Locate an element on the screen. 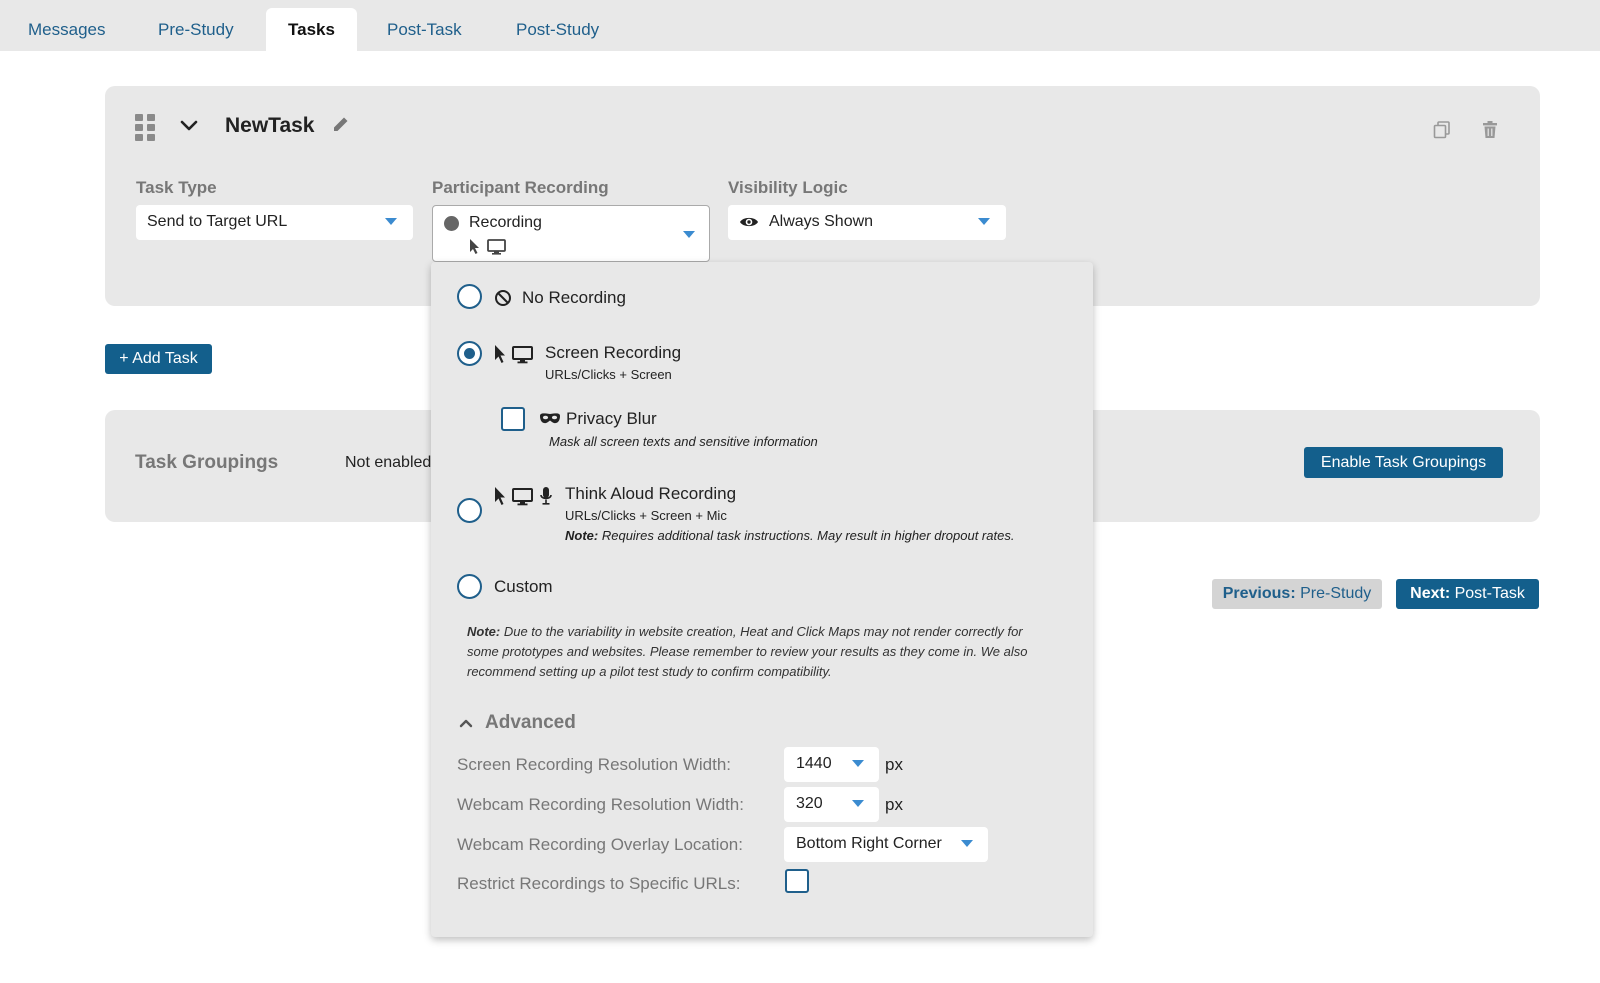  screen-width-unit: px is located at coordinates (894, 764).